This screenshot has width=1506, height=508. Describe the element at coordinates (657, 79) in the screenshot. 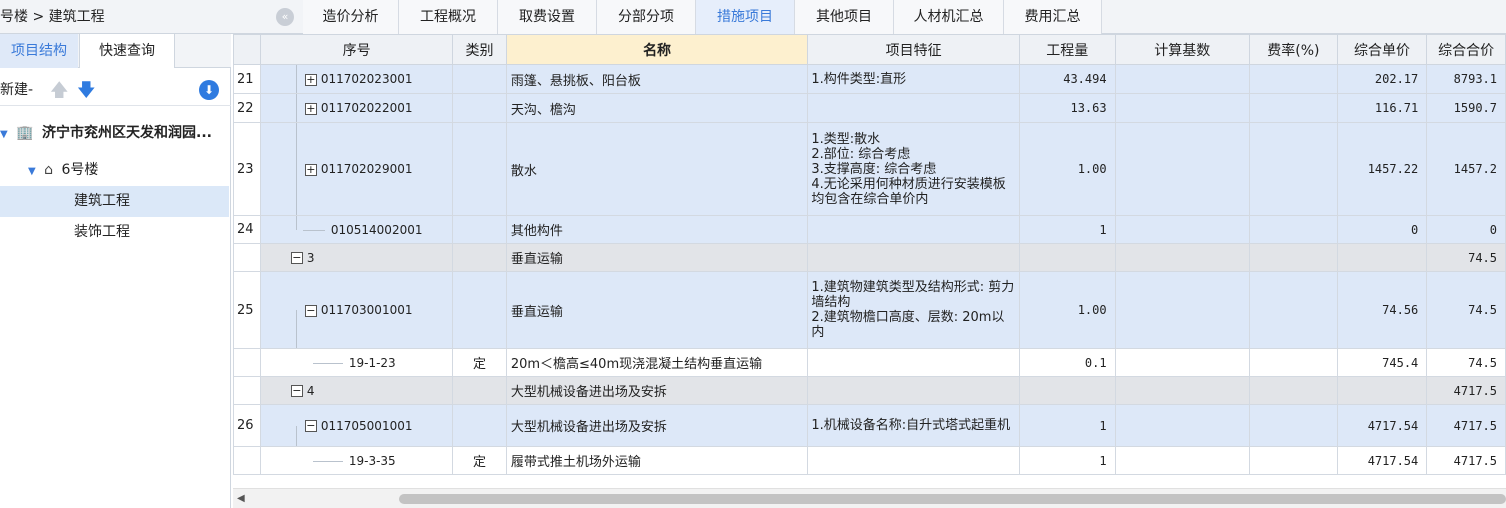

I see `row-name: 雨篷、悬挑板、阳台板` at that location.